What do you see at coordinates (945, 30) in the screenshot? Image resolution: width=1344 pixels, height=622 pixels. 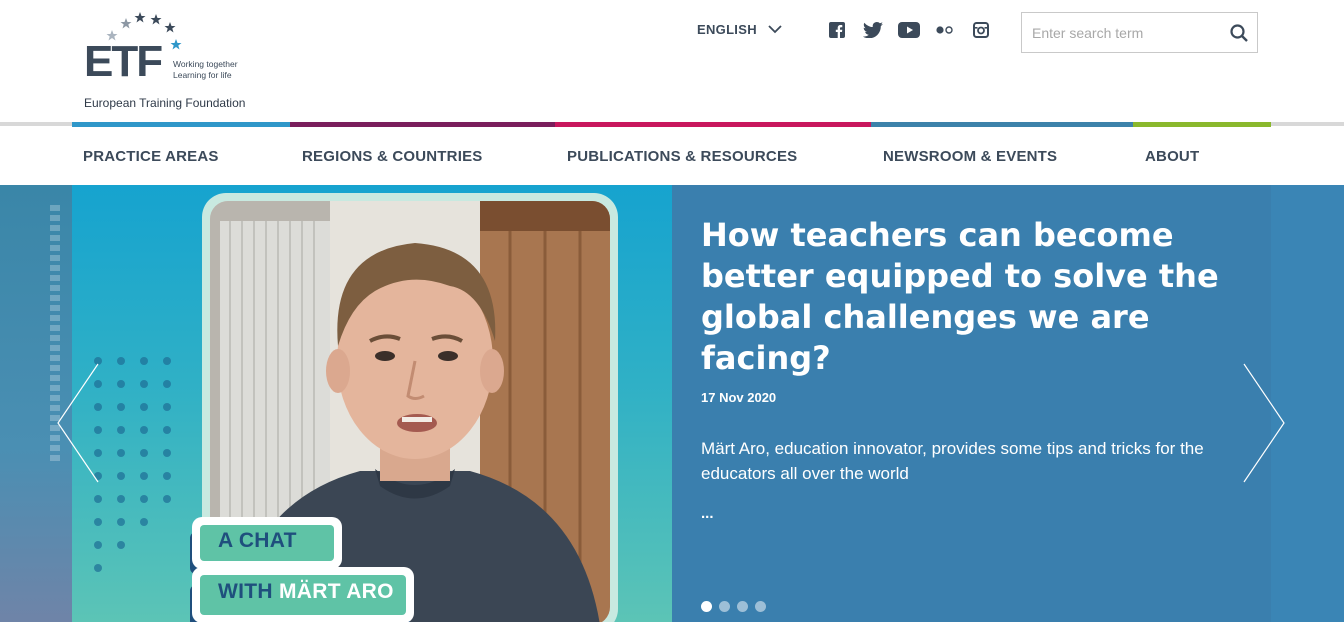 I see `flickr-icon` at bounding box center [945, 30].